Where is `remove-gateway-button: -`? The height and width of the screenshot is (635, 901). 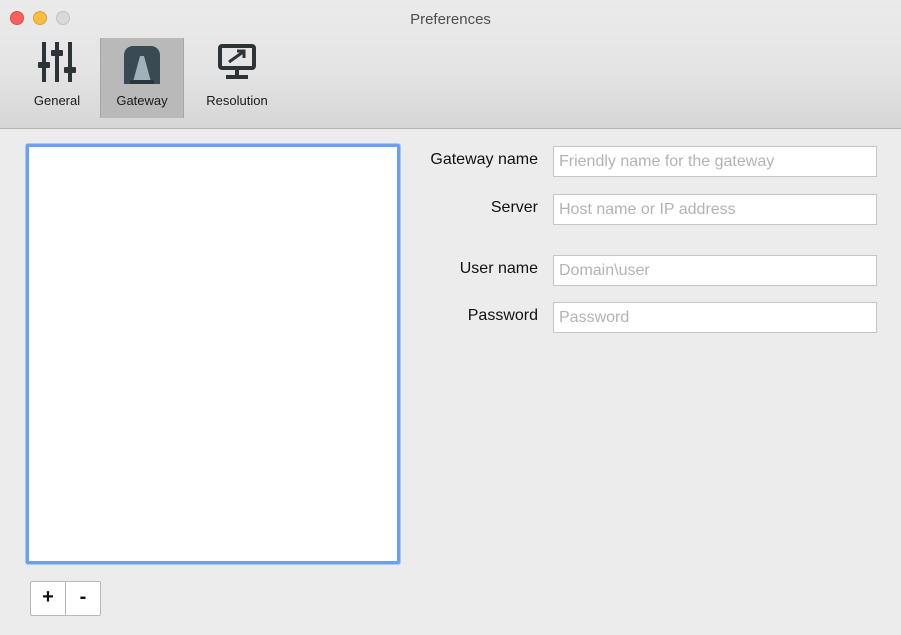
remove-gateway-button: - is located at coordinates (82, 598).